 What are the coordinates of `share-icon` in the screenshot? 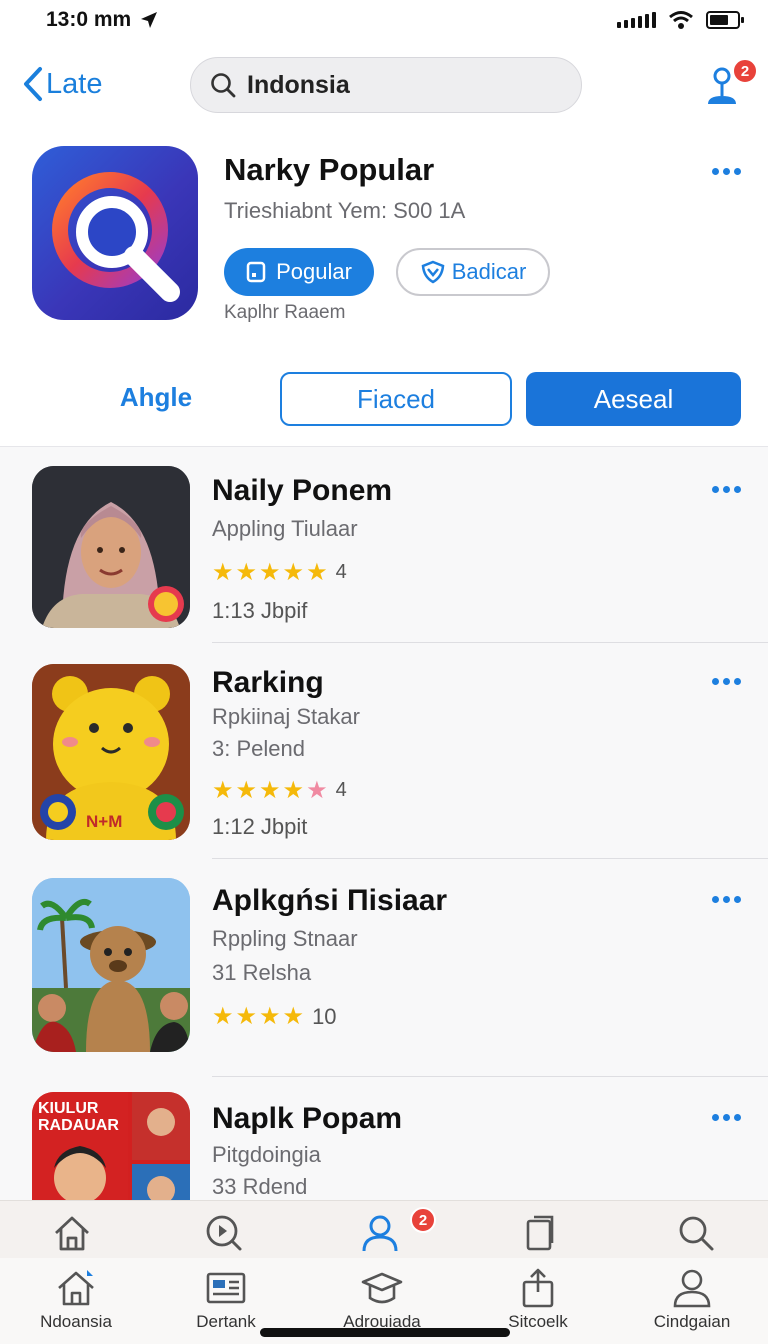 It's located at (538, 1288).